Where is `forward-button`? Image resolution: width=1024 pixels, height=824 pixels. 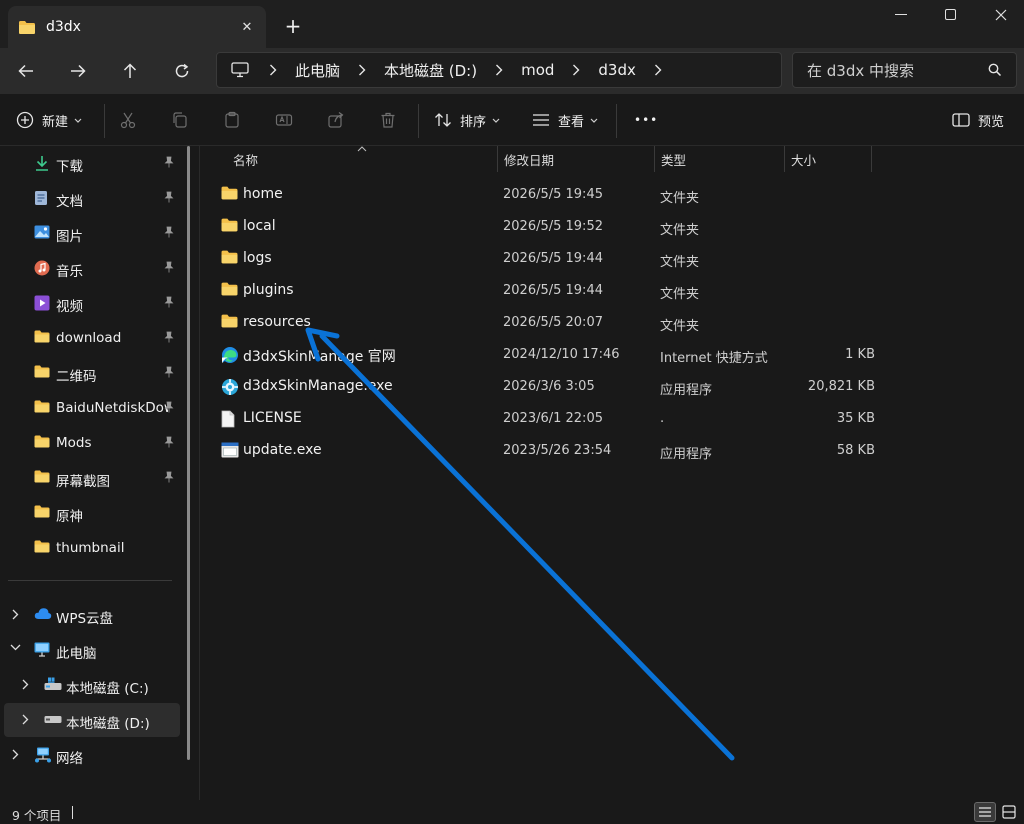
forward-button is located at coordinates (78, 71).